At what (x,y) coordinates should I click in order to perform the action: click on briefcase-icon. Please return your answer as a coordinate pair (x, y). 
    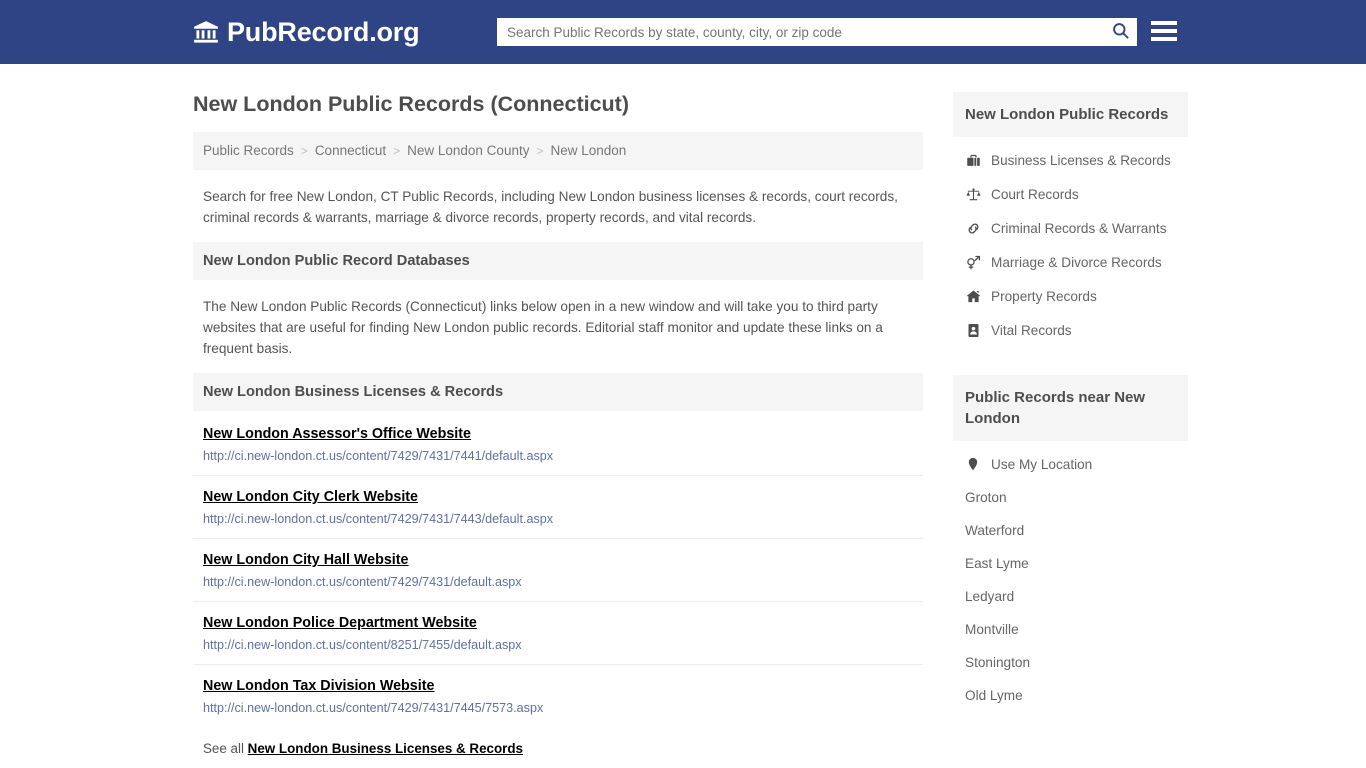
    Looking at the image, I should click on (973, 160).